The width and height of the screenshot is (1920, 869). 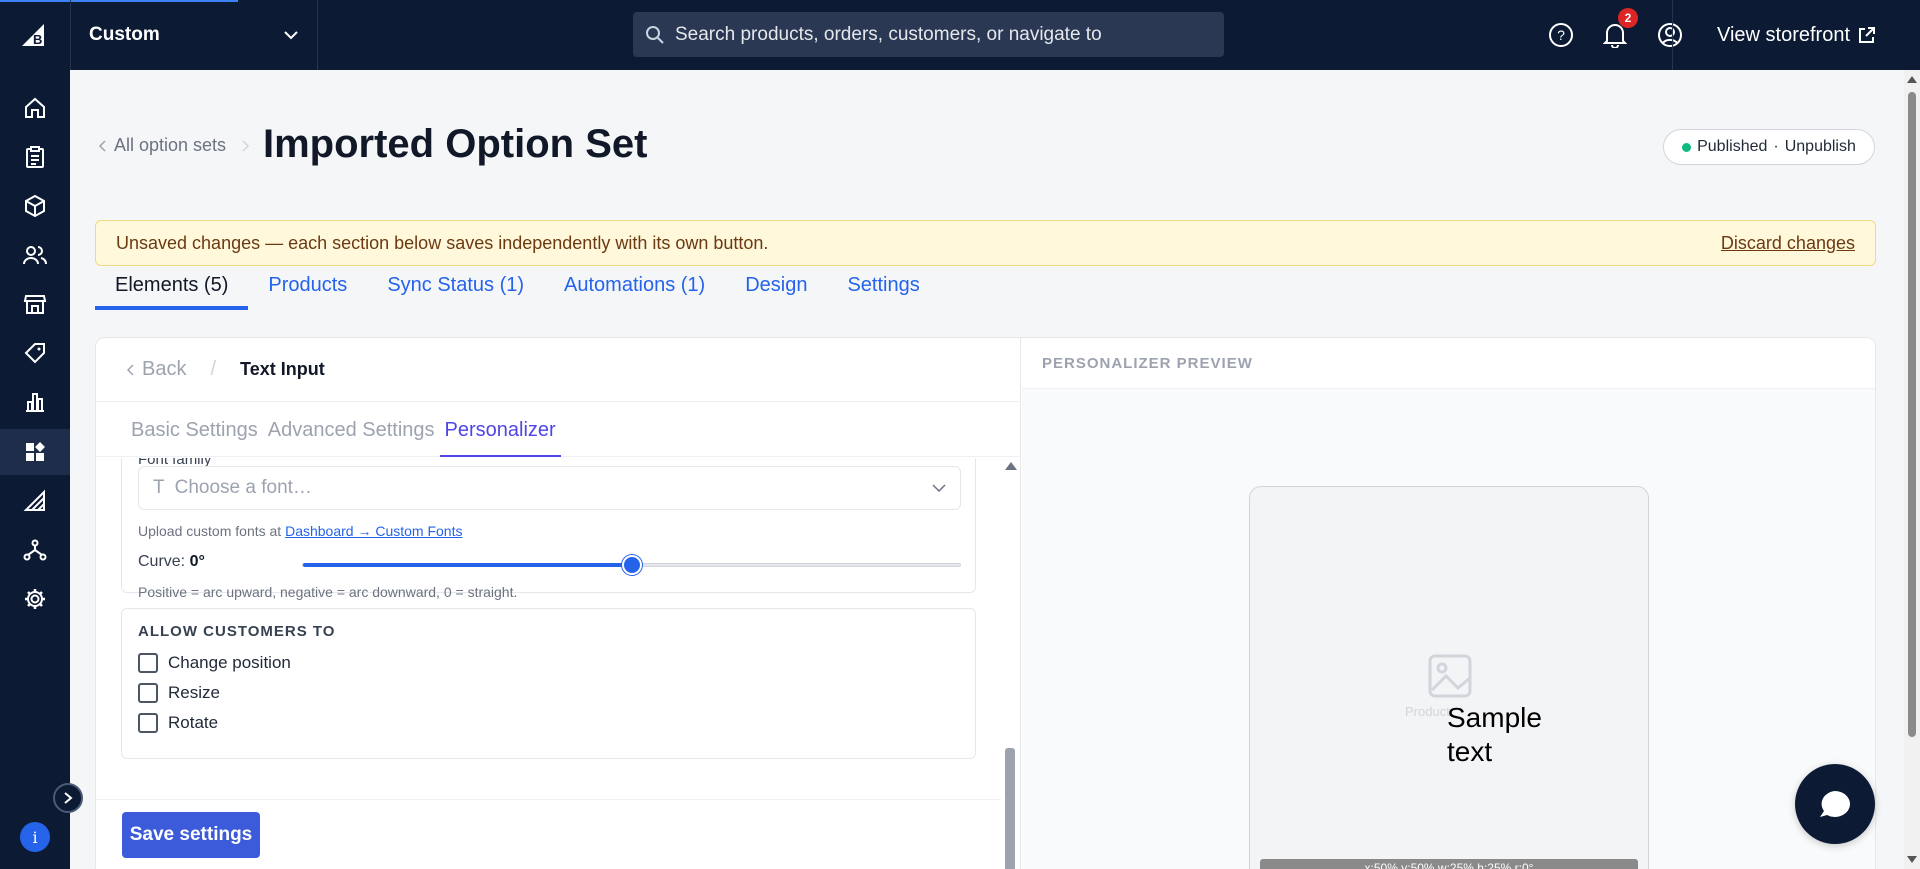 I want to click on curve-slider, so click(x=631, y=565).